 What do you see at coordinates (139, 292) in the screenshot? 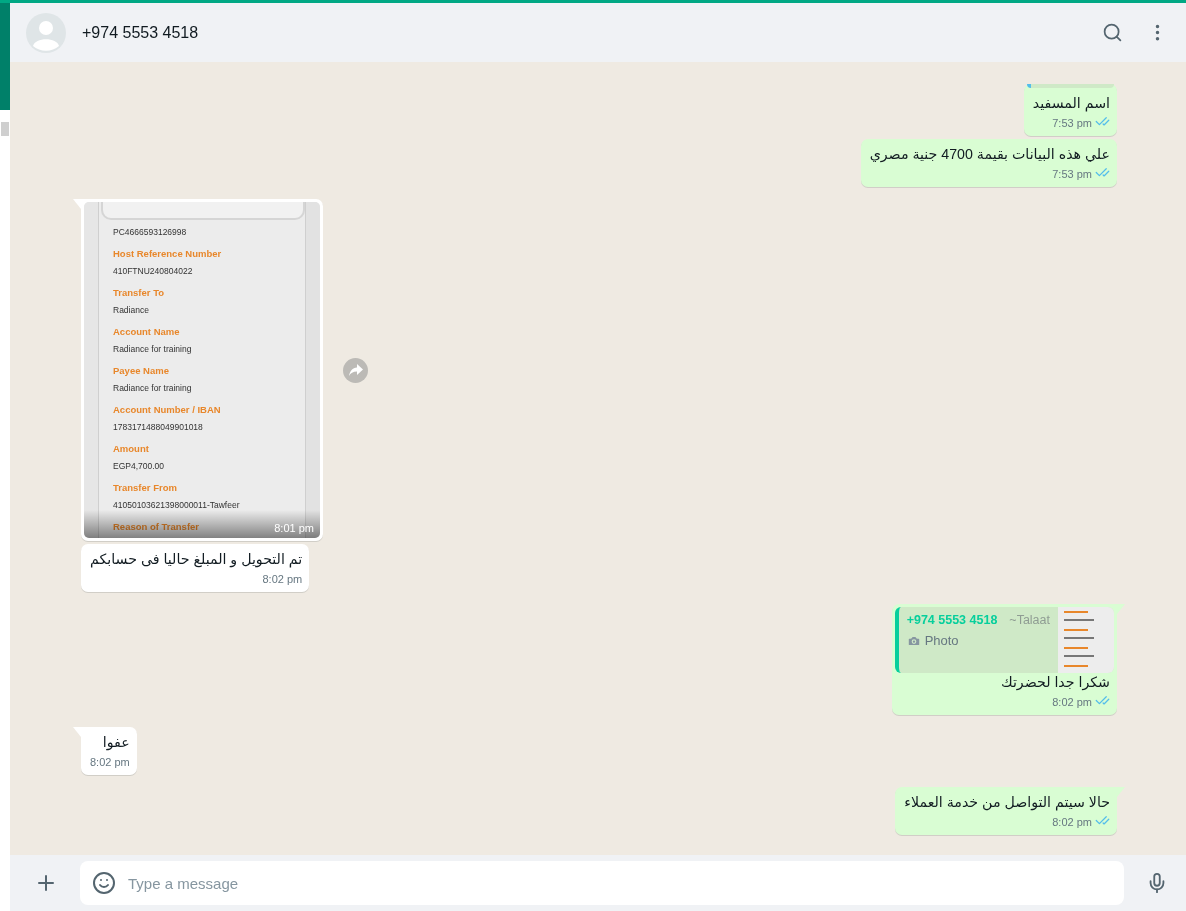
I see `receipt-label: Transfer To` at bounding box center [139, 292].